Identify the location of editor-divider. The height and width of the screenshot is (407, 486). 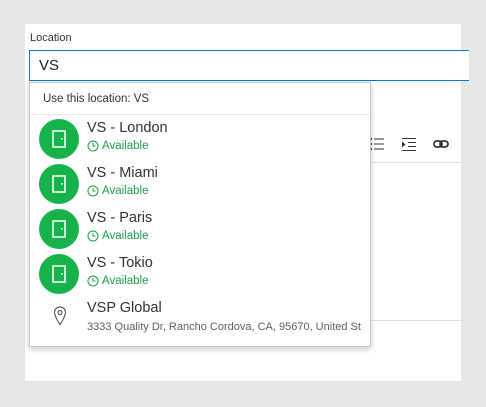
(415, 162).